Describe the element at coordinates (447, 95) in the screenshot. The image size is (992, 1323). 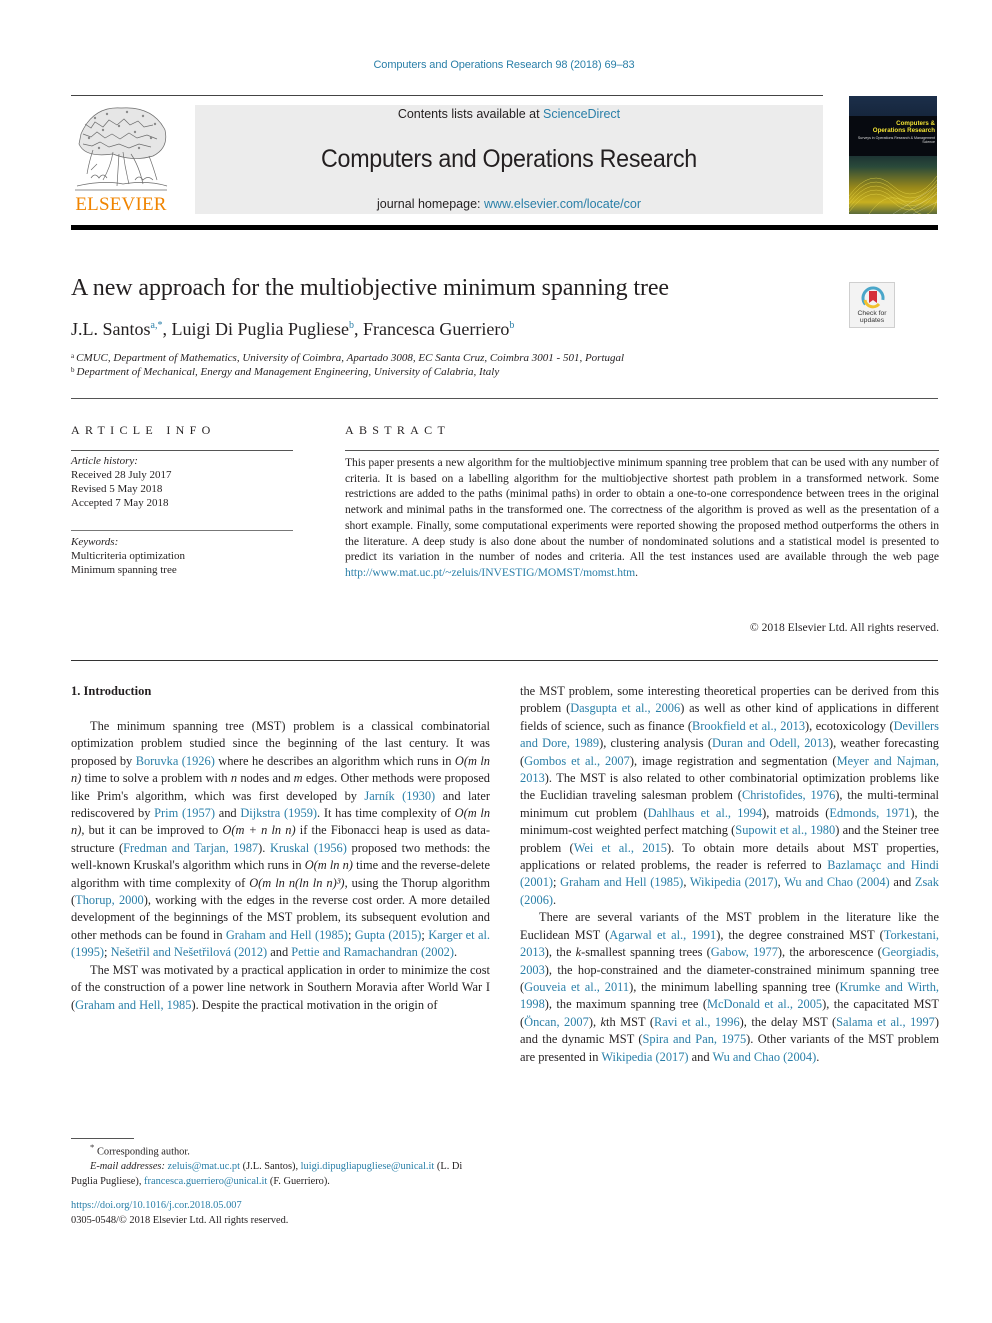
I see `header-rule` at that location.